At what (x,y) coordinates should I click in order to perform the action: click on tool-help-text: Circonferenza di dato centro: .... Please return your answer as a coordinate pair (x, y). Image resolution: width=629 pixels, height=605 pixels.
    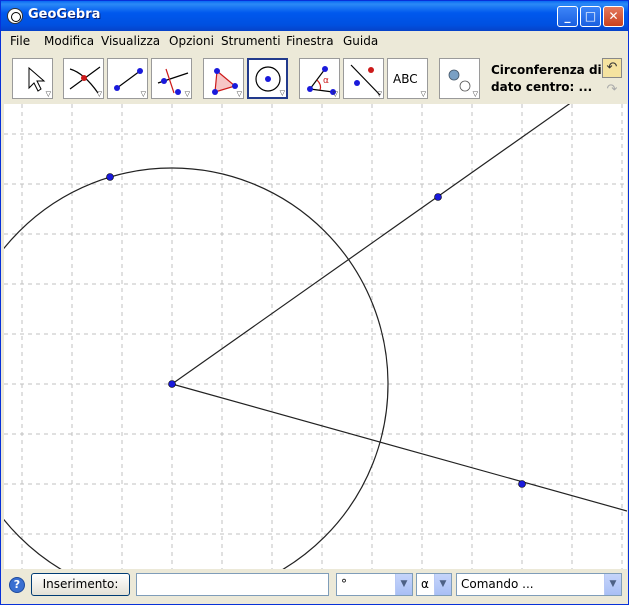
    Looking at the image, I should click on (546, 79).